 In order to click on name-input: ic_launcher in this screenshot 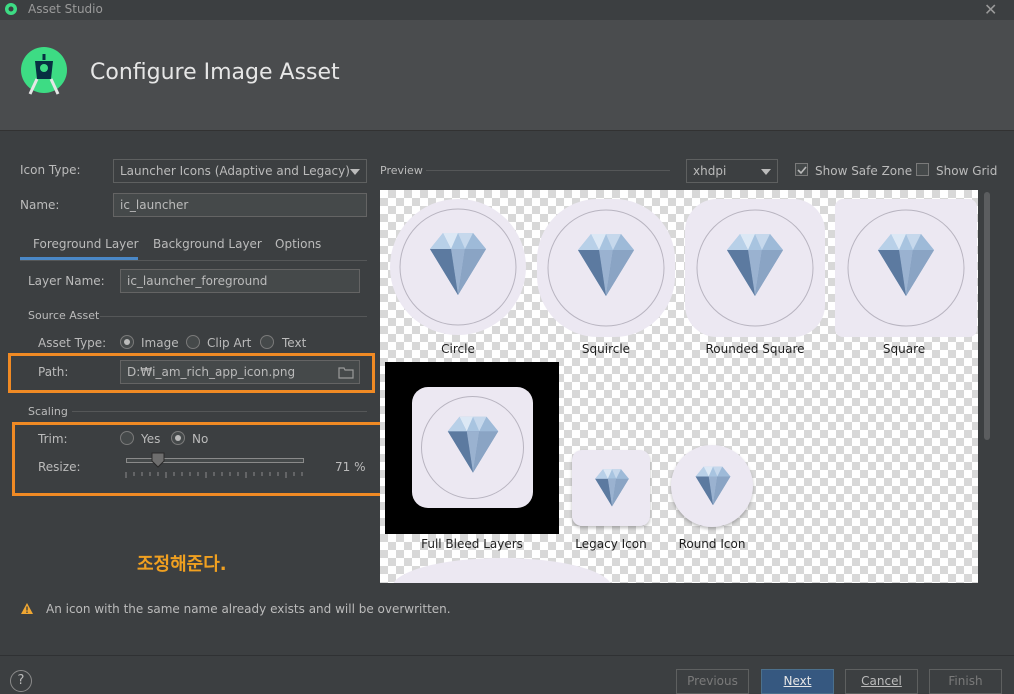, I will do `click(240, 205)`.